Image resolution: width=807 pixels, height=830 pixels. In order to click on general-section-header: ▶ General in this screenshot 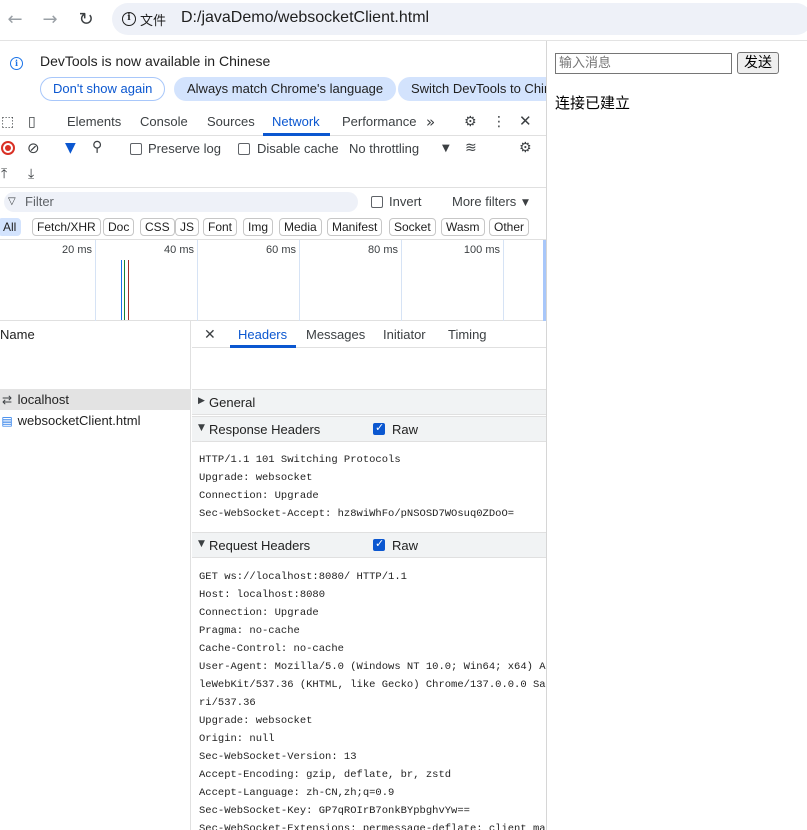, I will do `click(369, 402)`.